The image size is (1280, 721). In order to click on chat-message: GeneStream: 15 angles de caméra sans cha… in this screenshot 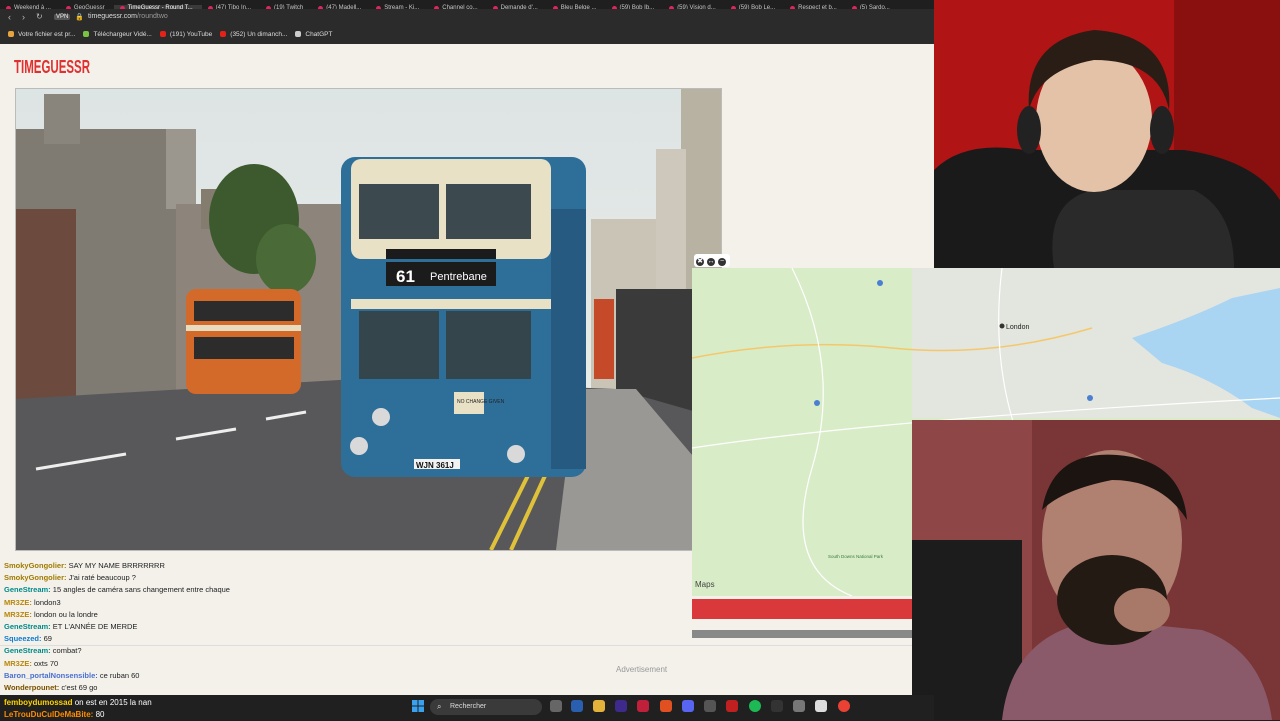, I will do `click(154, 590)`.